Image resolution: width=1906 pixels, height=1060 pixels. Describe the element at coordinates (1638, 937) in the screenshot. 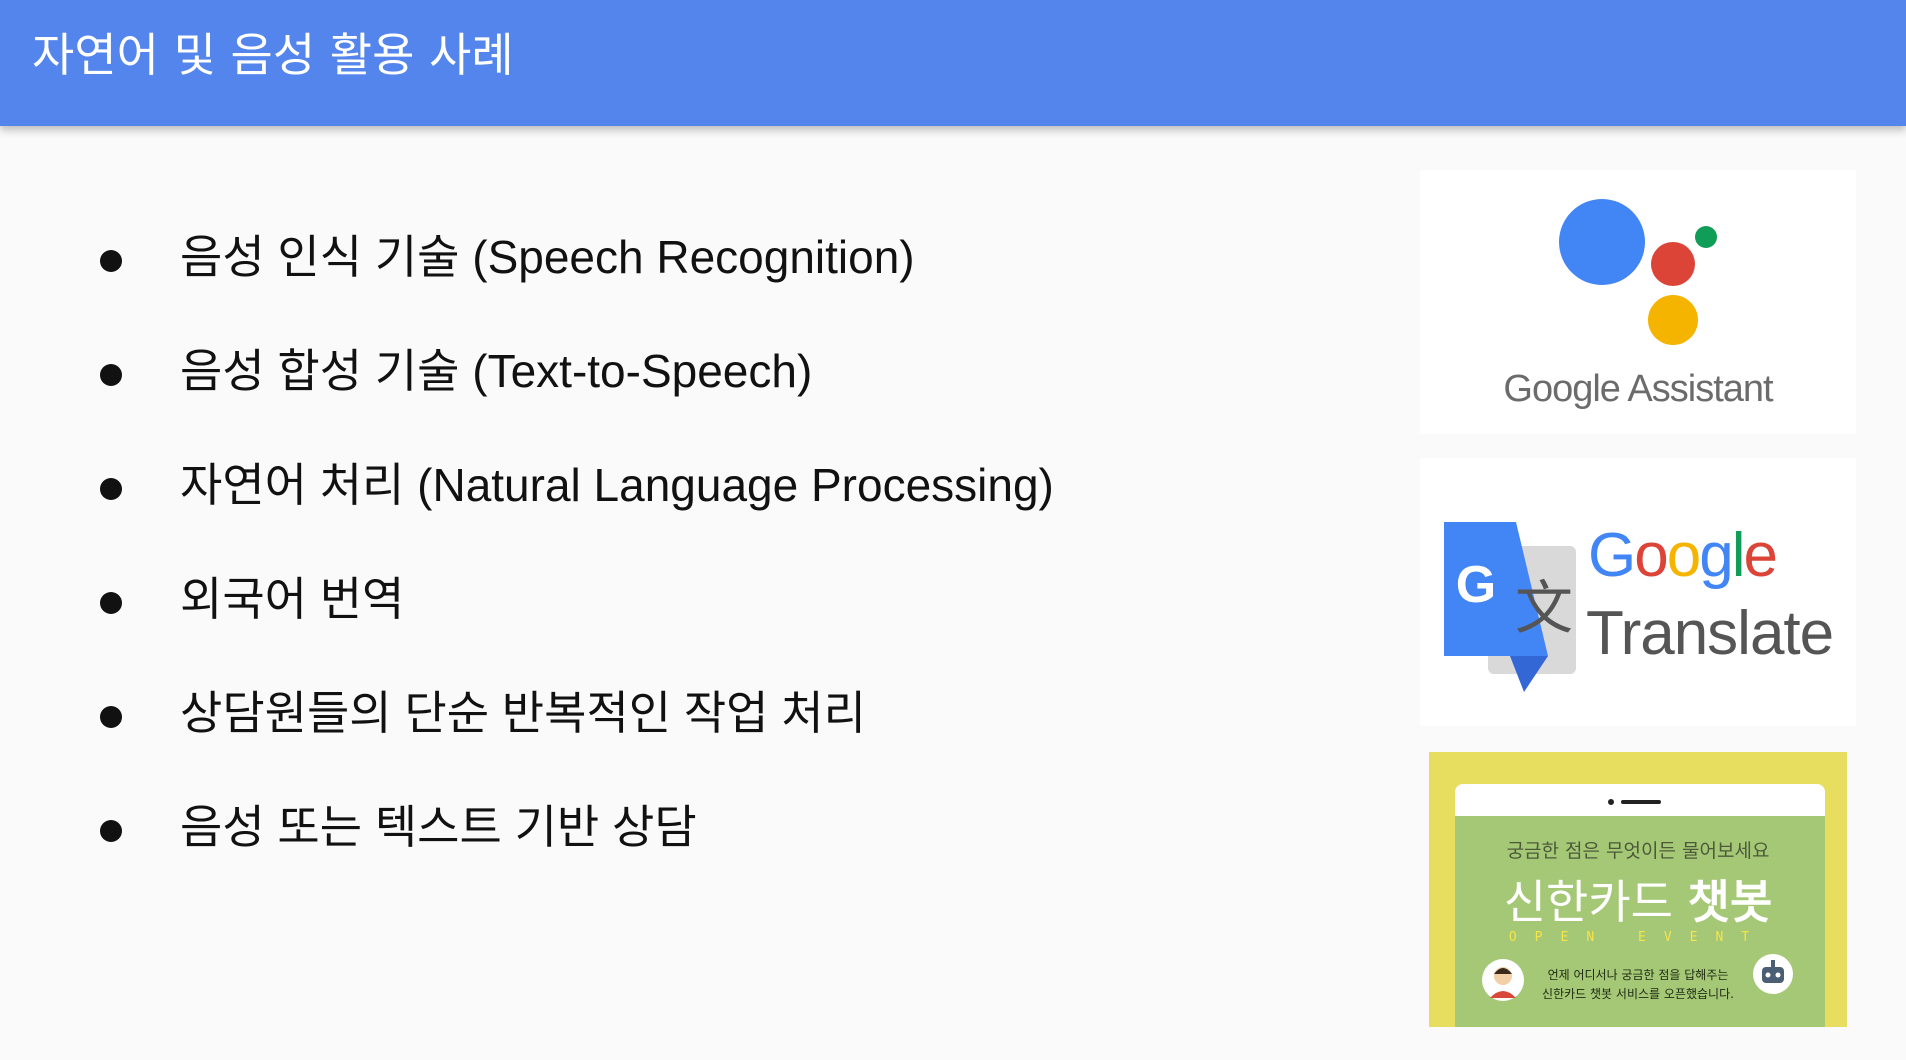

I see `chatbot-event: OPEN EVENT` at that location.